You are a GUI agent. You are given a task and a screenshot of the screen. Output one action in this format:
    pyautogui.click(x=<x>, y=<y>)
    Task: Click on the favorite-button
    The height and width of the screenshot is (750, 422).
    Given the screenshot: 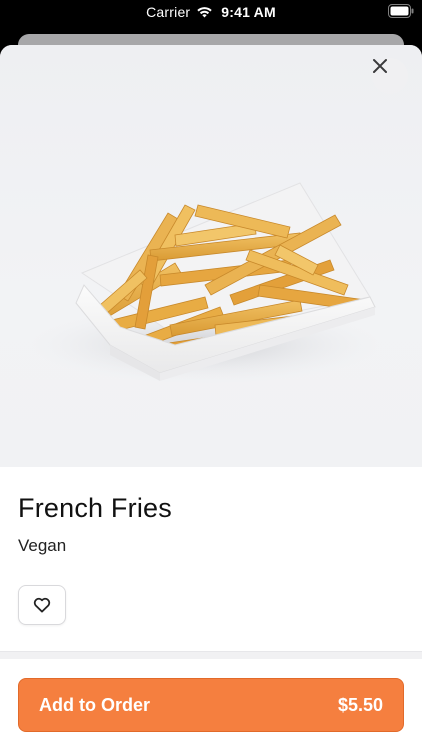 What is the action you would take?
    pyautogui.click(x=42, y=605)
    